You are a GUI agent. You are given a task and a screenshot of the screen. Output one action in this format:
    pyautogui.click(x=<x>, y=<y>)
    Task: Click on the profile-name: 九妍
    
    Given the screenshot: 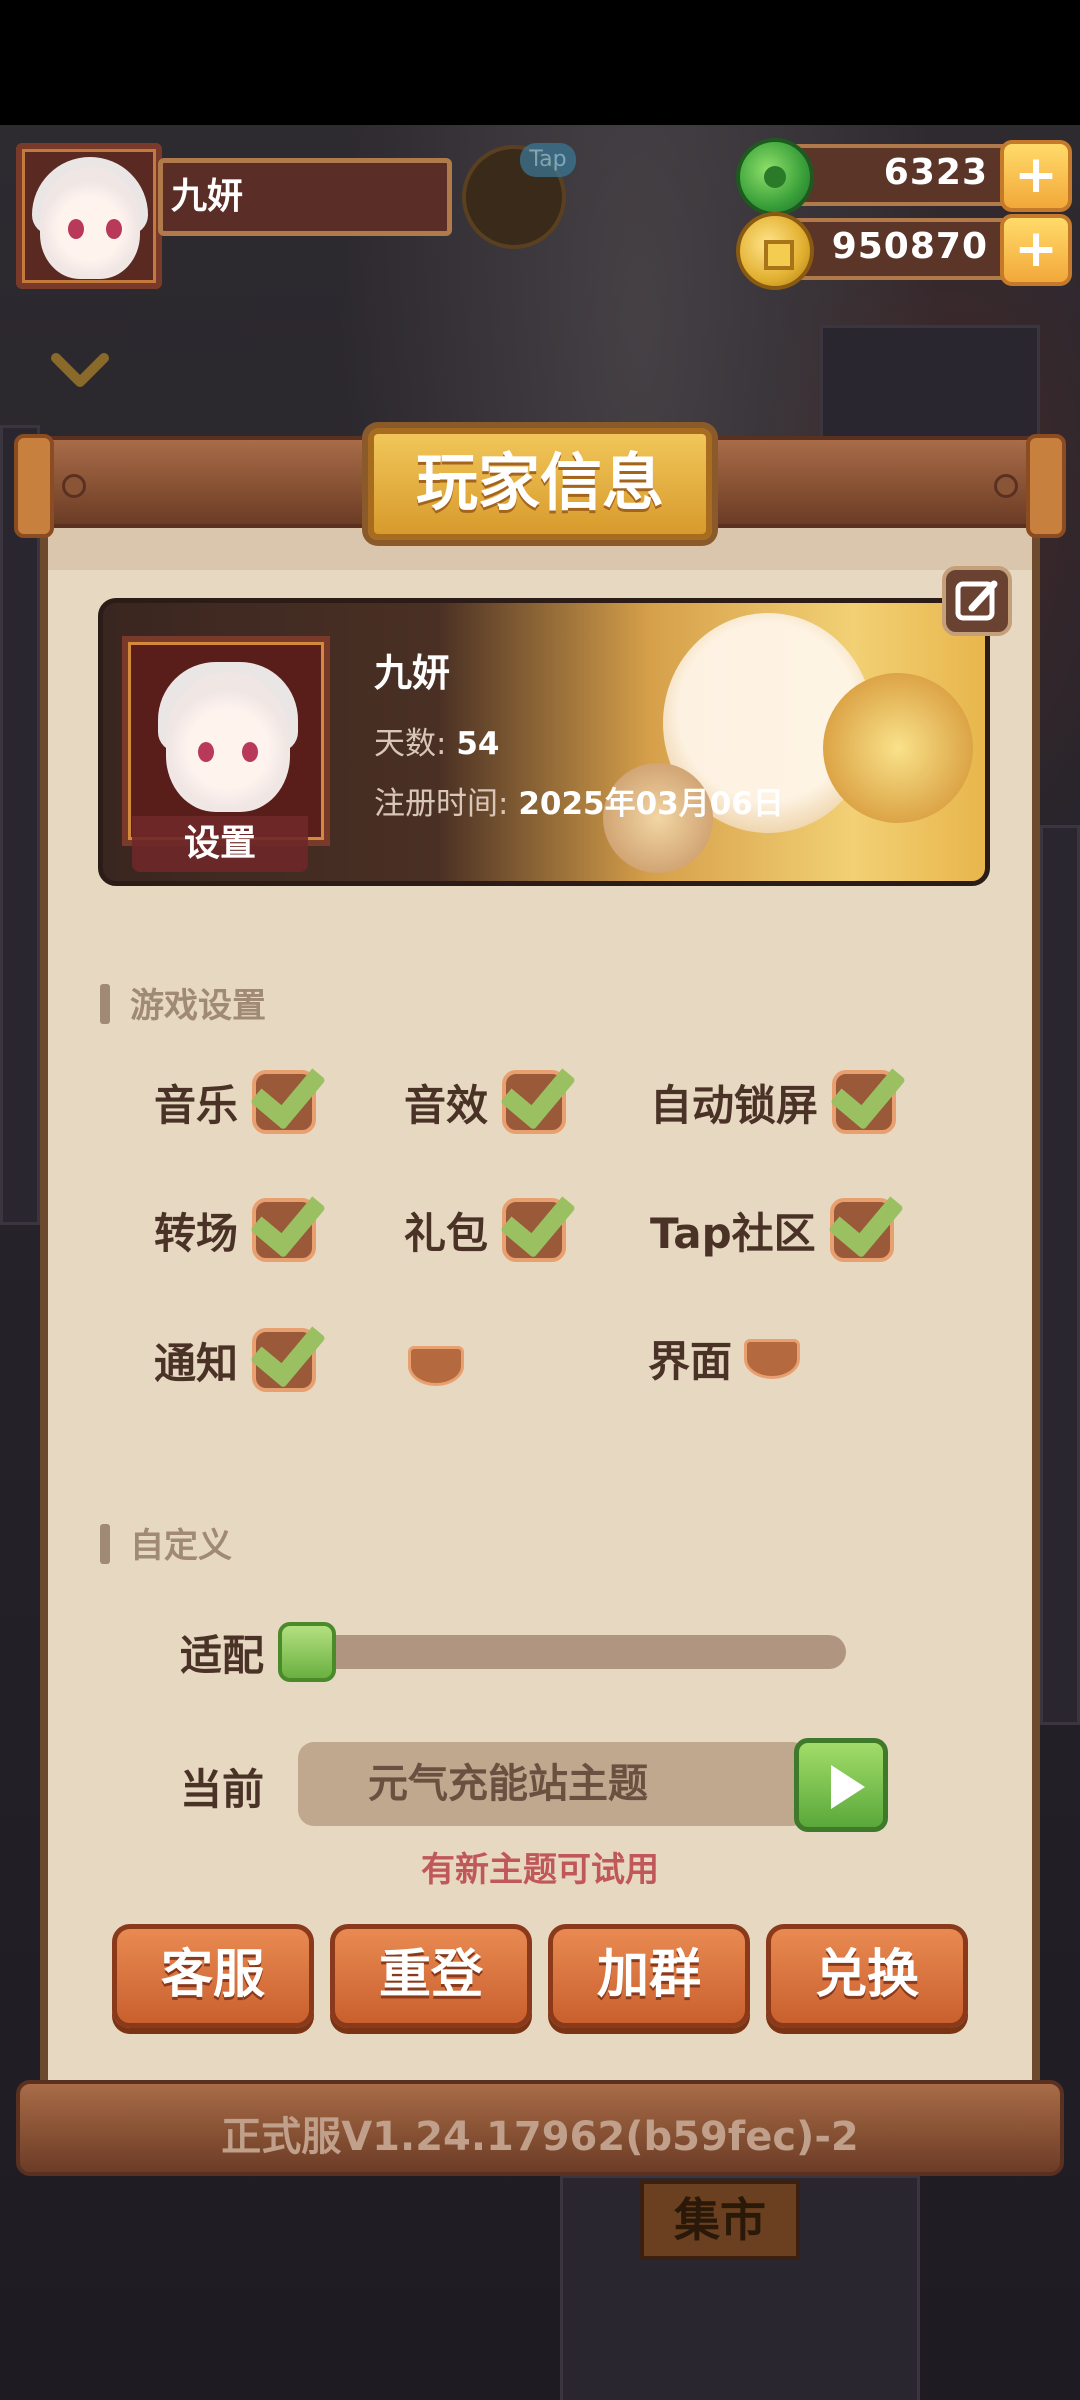 What is the action you would take?
    pyautogui.click(x=412, y=673)
    